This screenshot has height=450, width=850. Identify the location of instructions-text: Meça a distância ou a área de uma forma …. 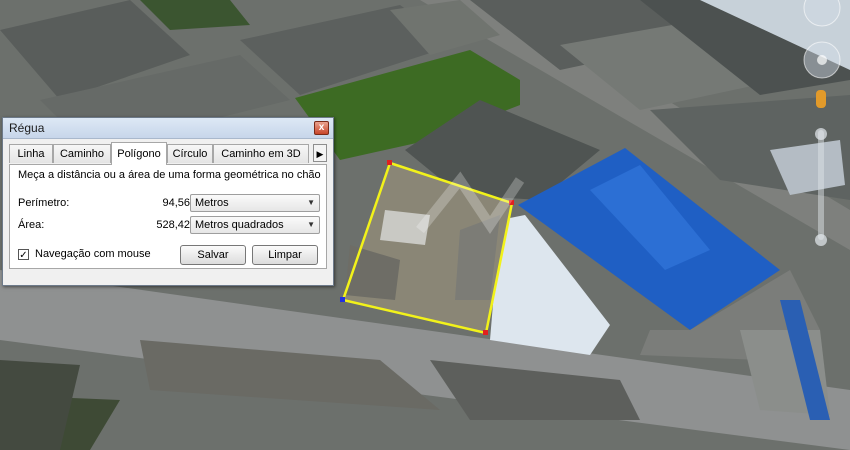
(169, 175).